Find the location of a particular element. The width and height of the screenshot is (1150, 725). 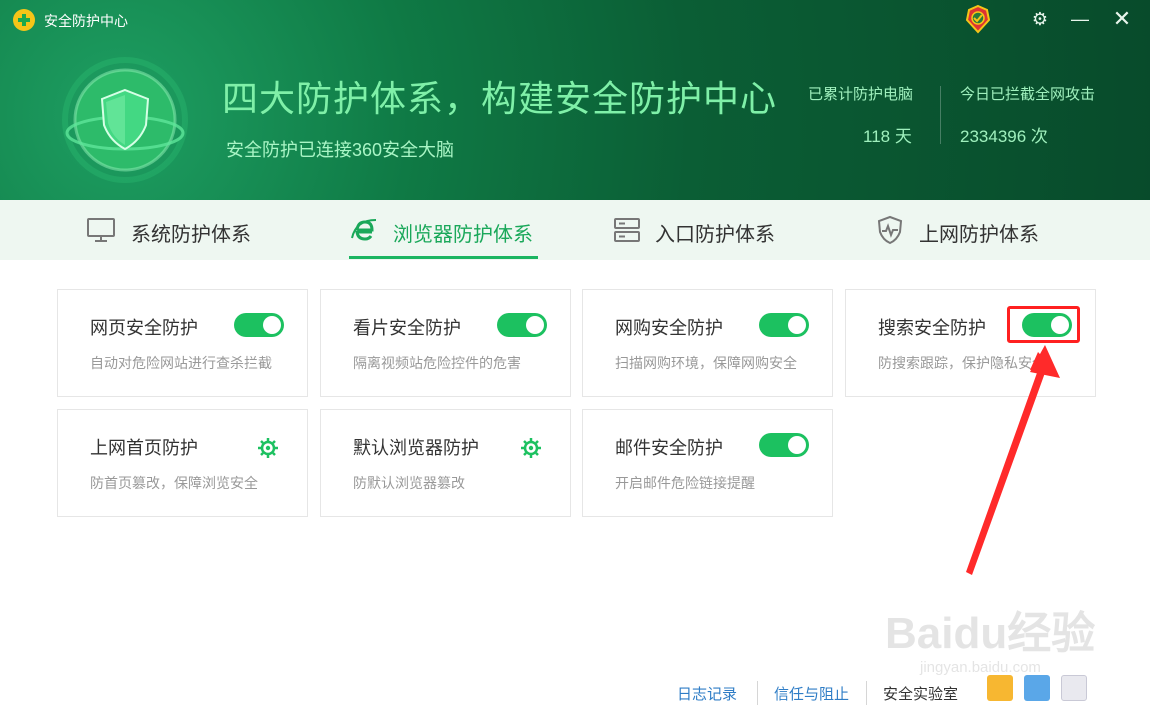

card-description: 隔离视频站危险控件的危害 is located at coordinates (437, 363).